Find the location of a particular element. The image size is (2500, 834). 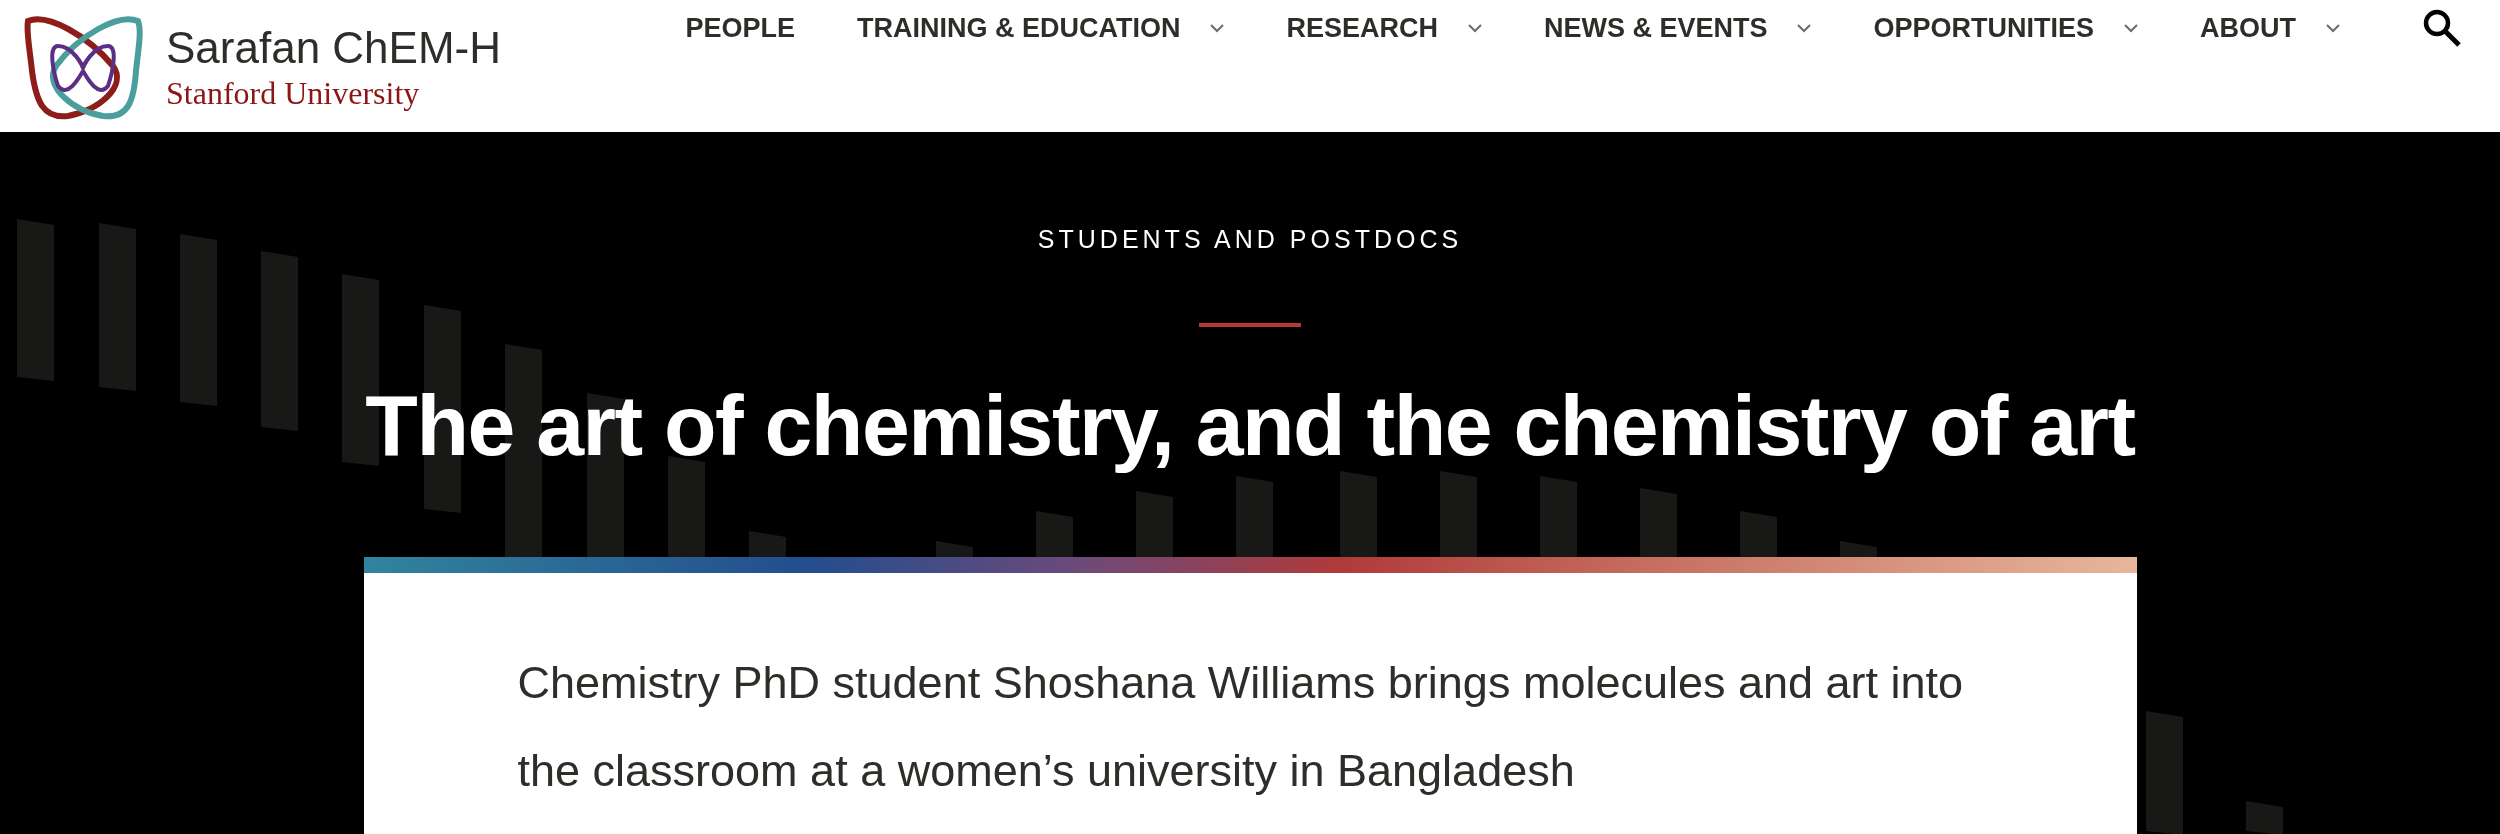

eyebrow-label: STUDENTS AND POSTDOCS is located at coordinates (1250, 239).